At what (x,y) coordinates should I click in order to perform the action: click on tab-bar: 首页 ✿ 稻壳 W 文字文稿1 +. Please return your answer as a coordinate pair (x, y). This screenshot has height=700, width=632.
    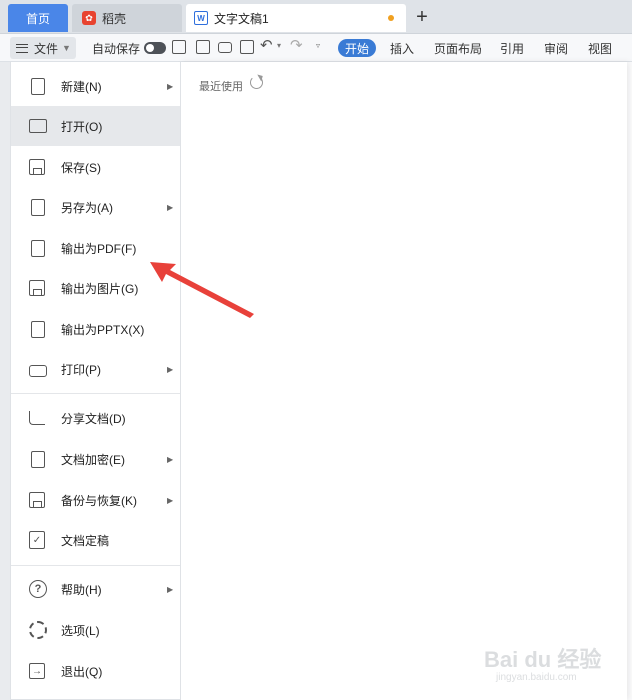
    Looking at the image, I should click on (316, 17).